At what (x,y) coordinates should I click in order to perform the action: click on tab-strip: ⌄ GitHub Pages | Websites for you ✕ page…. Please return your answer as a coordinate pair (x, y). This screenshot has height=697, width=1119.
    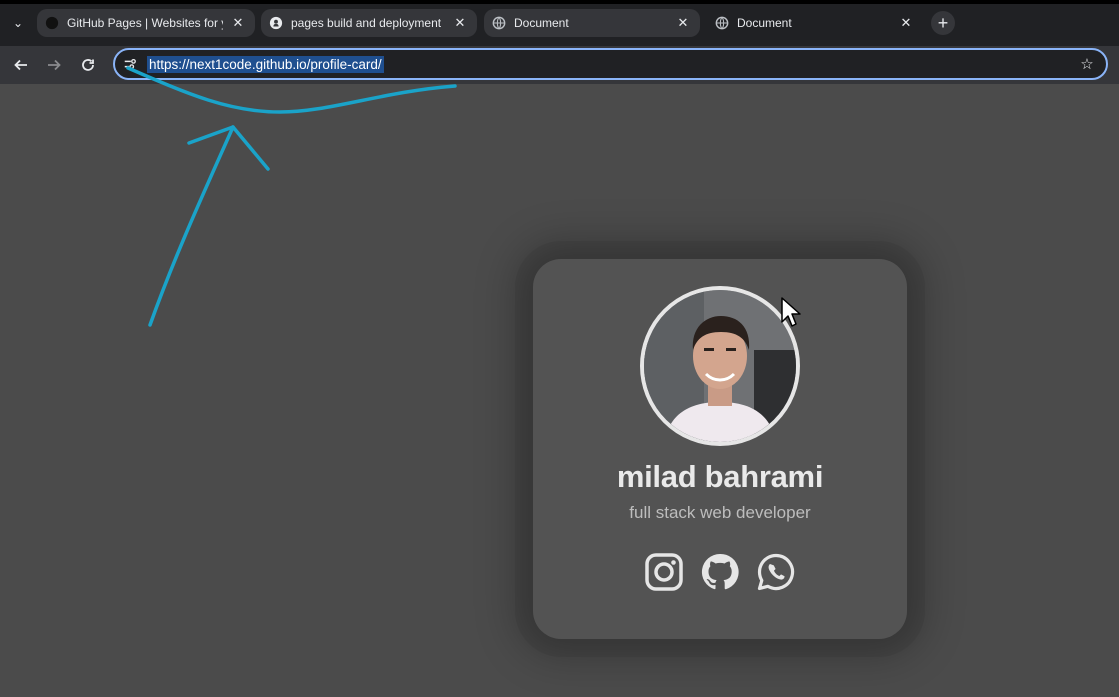
    Looking at the image, I should click on (559, 23).